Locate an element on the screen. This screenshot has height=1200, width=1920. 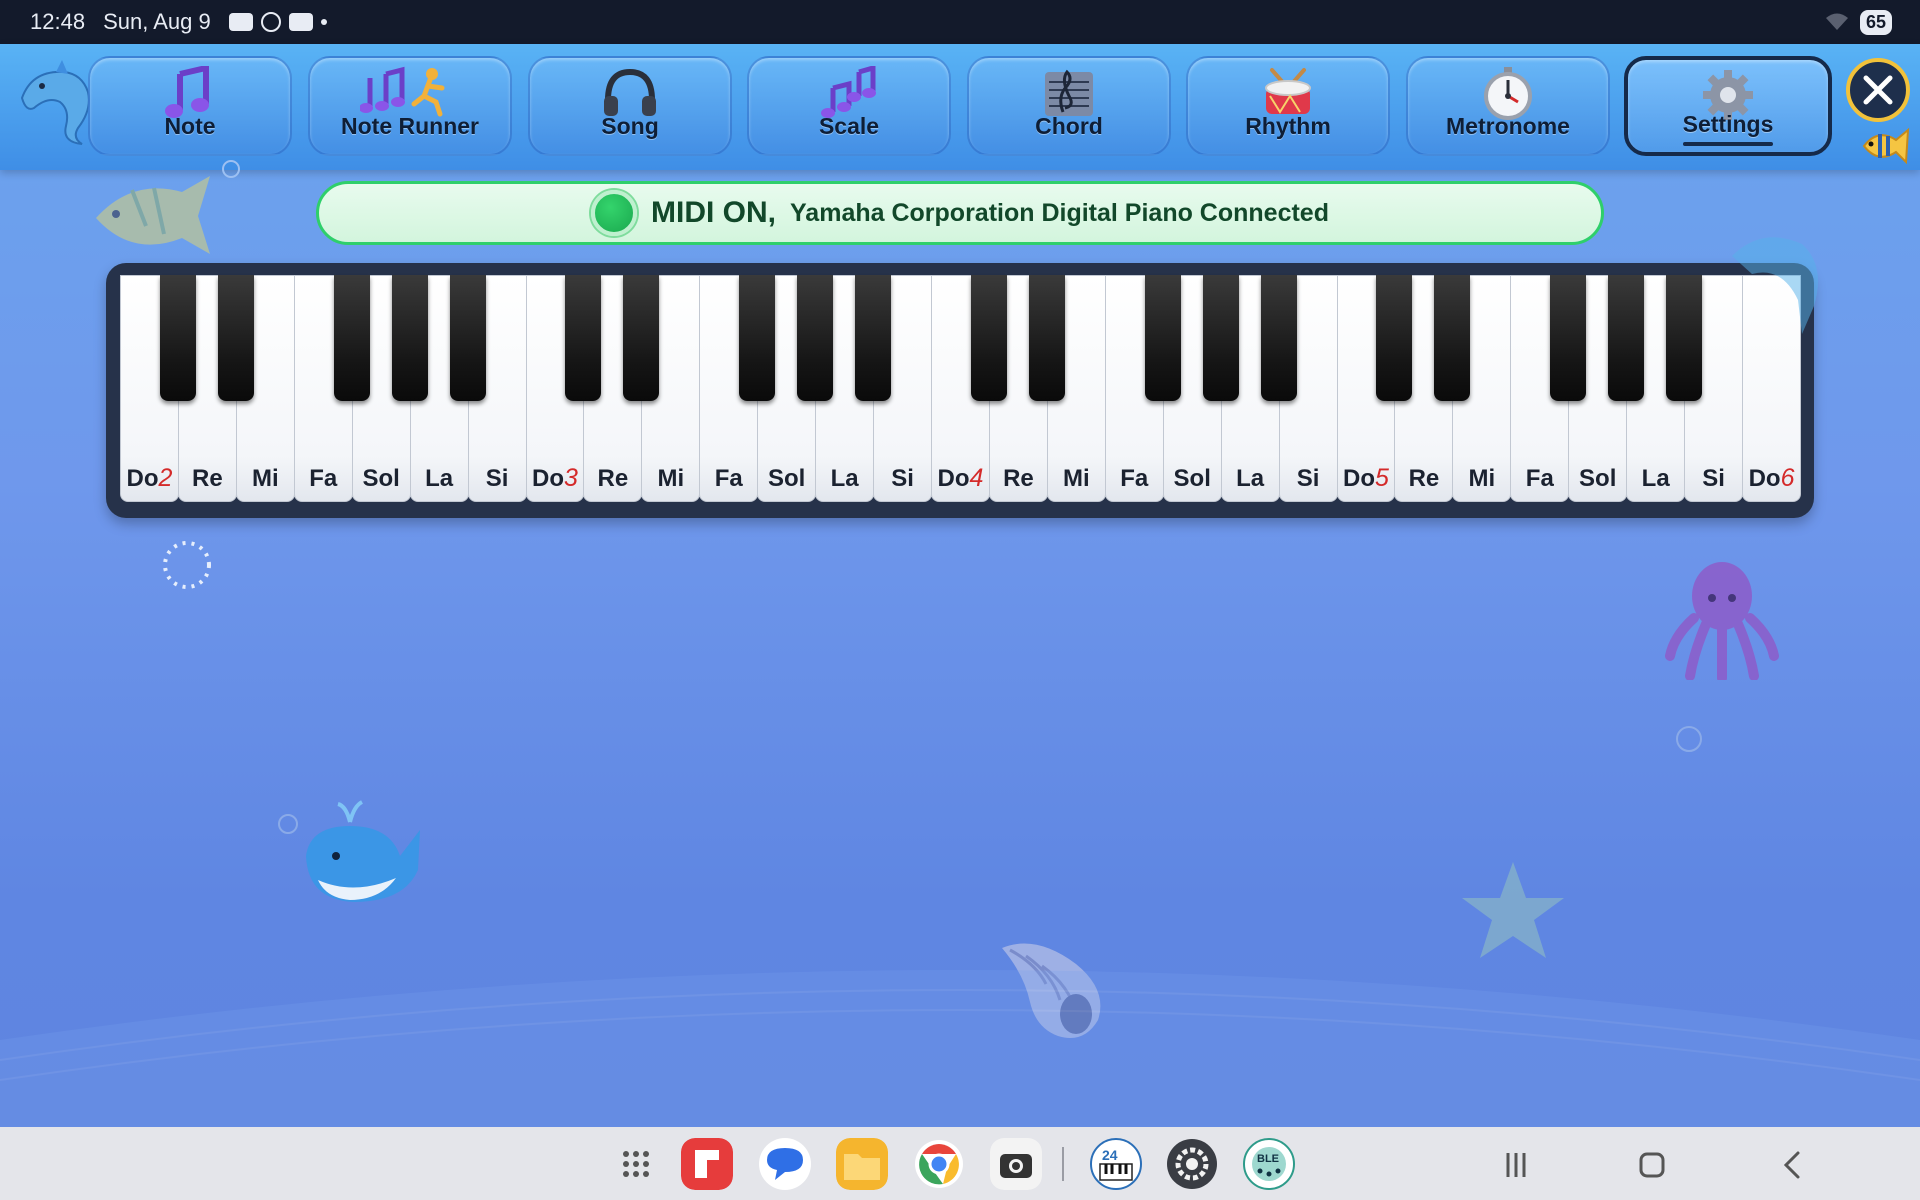
octave-number: 5 is located at coordinates (1382, 478).